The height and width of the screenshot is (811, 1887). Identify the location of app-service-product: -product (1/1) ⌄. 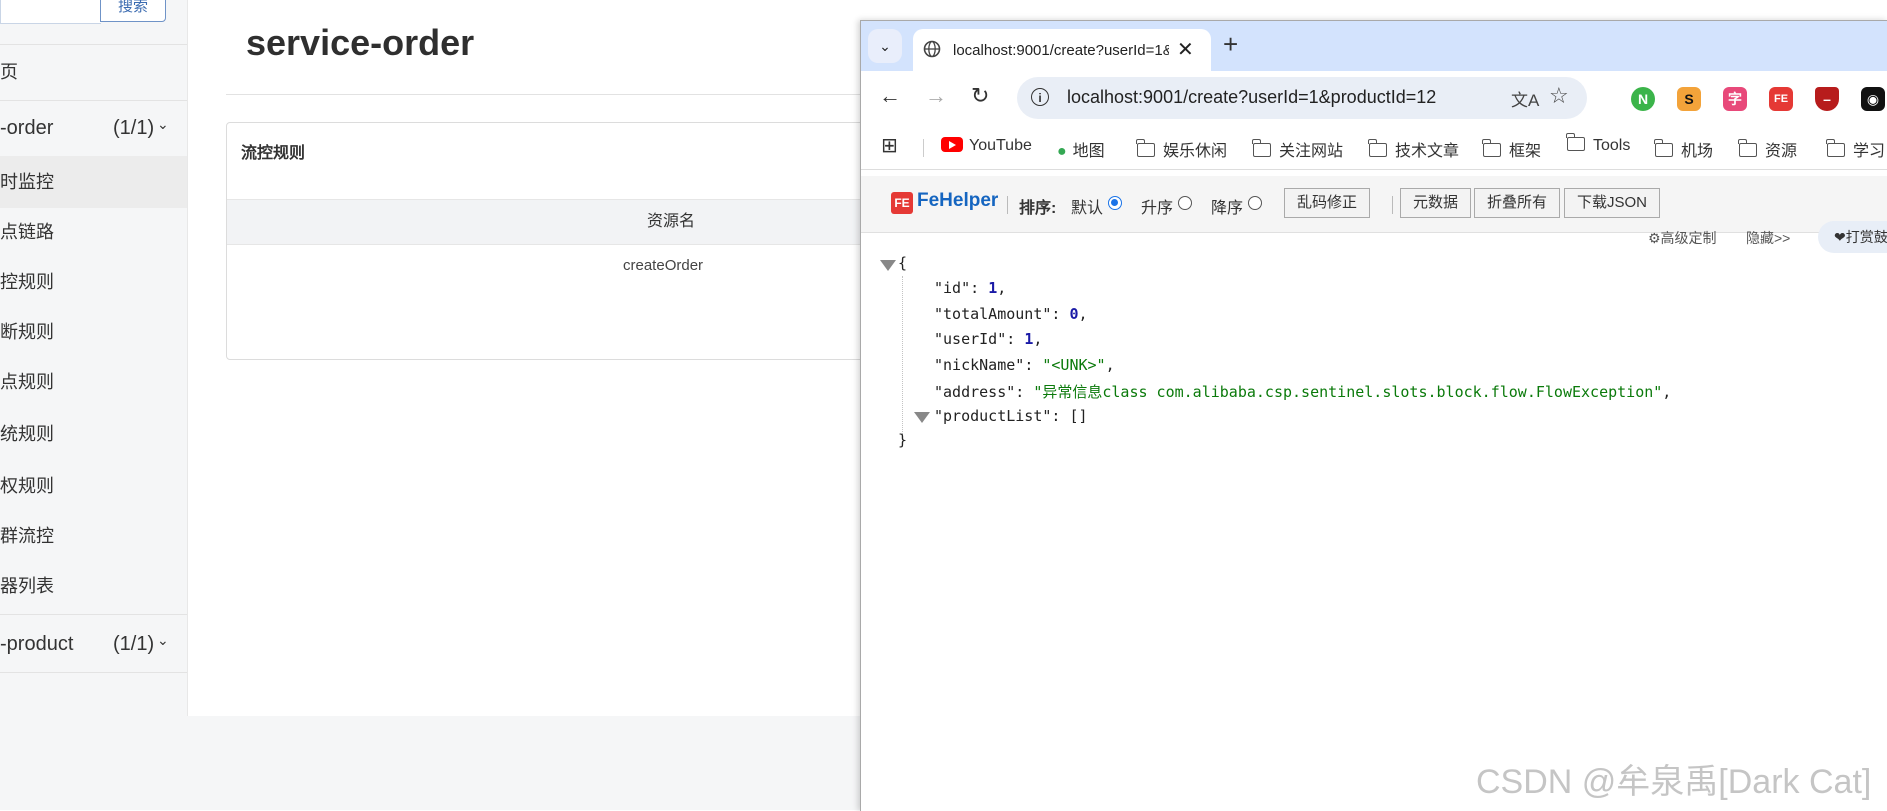
(93, 644).